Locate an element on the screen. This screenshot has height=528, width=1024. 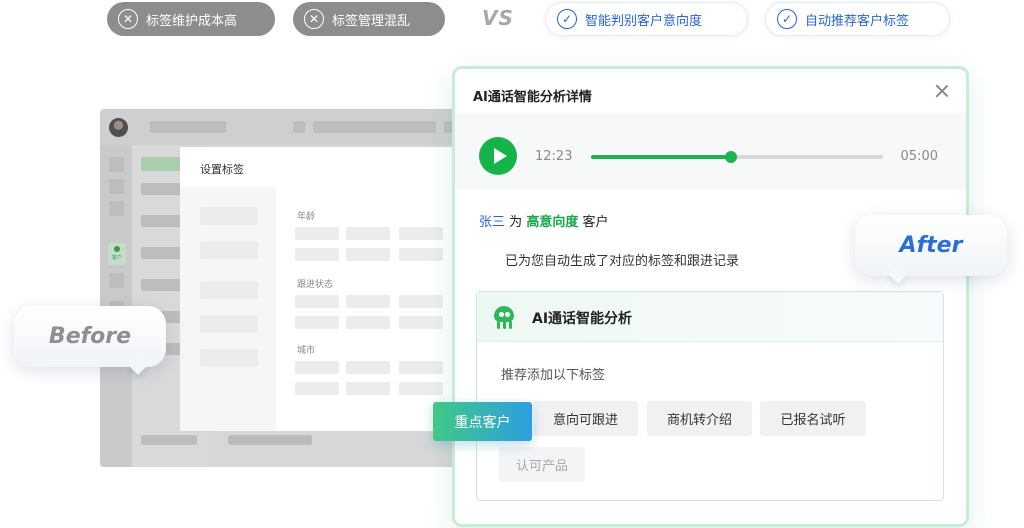
audio-player: 12:23 05:00 is located at coordinates (710, 151).